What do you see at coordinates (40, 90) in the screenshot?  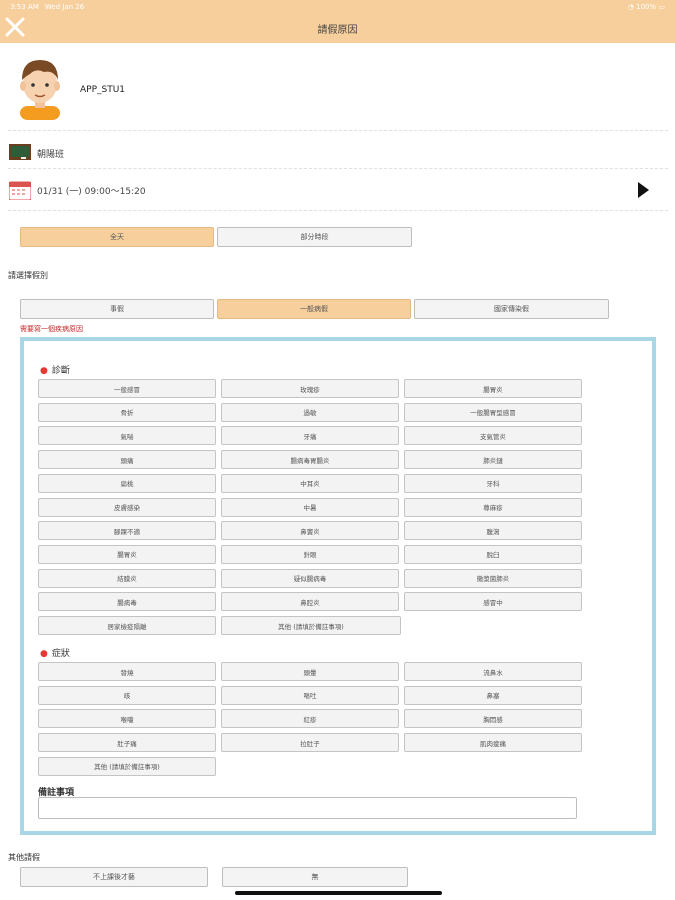 I see `avatar` at bounding box center [40, 90].